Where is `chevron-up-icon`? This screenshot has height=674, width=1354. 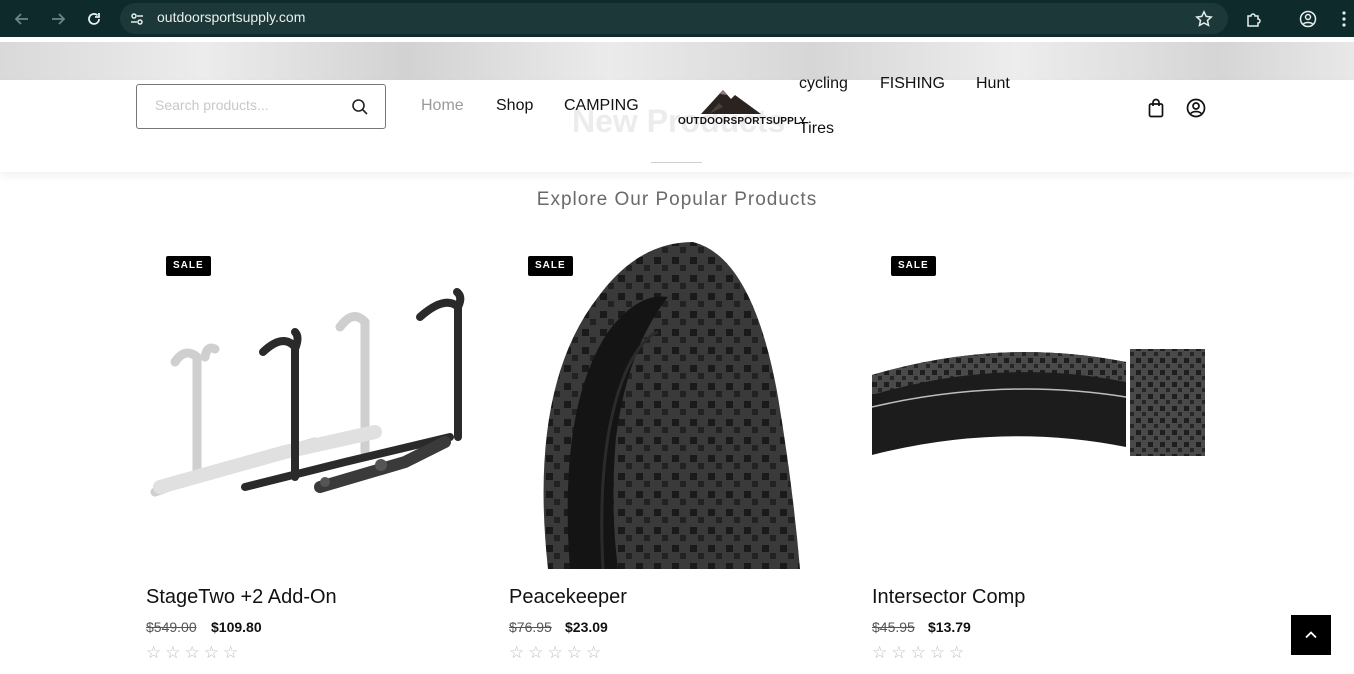 chevron-up-icon is located at coordinates (1311, 635).